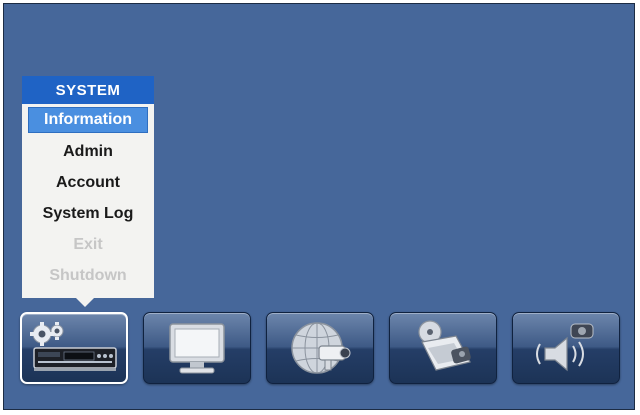 The image size is (640, 415). I want to click on record-button, so click(443, 348).